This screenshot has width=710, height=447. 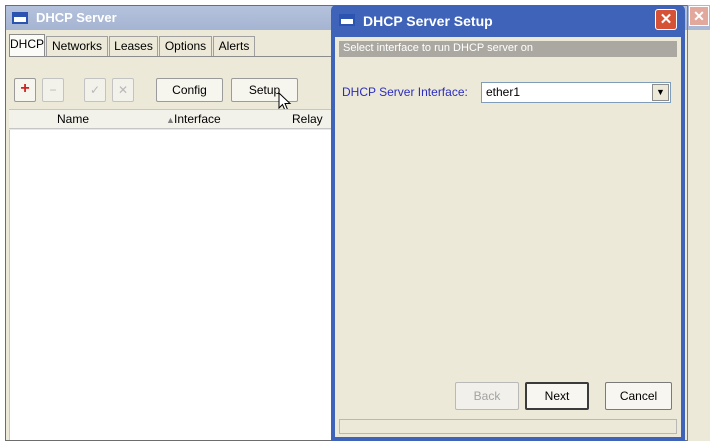 I want to click on hint-bar: Select interface to run DHCP server on, so click(x=508, y=49).